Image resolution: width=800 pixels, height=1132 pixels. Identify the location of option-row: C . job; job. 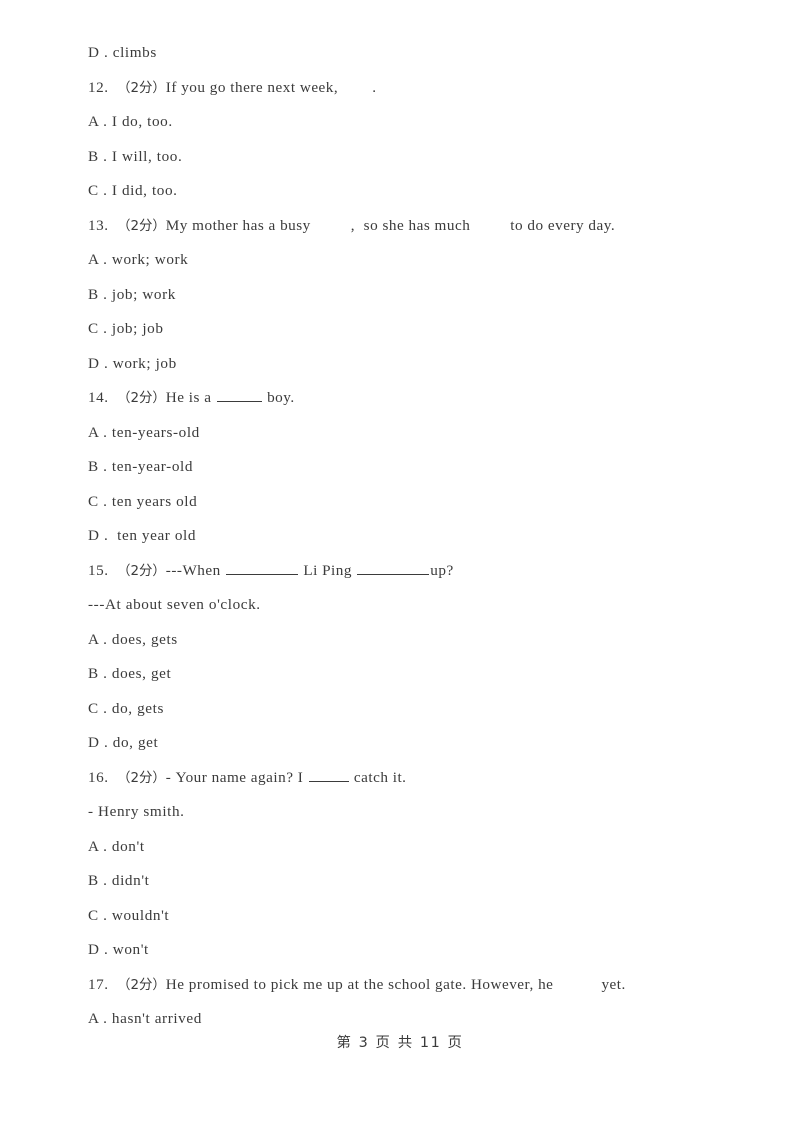
(400, 329).